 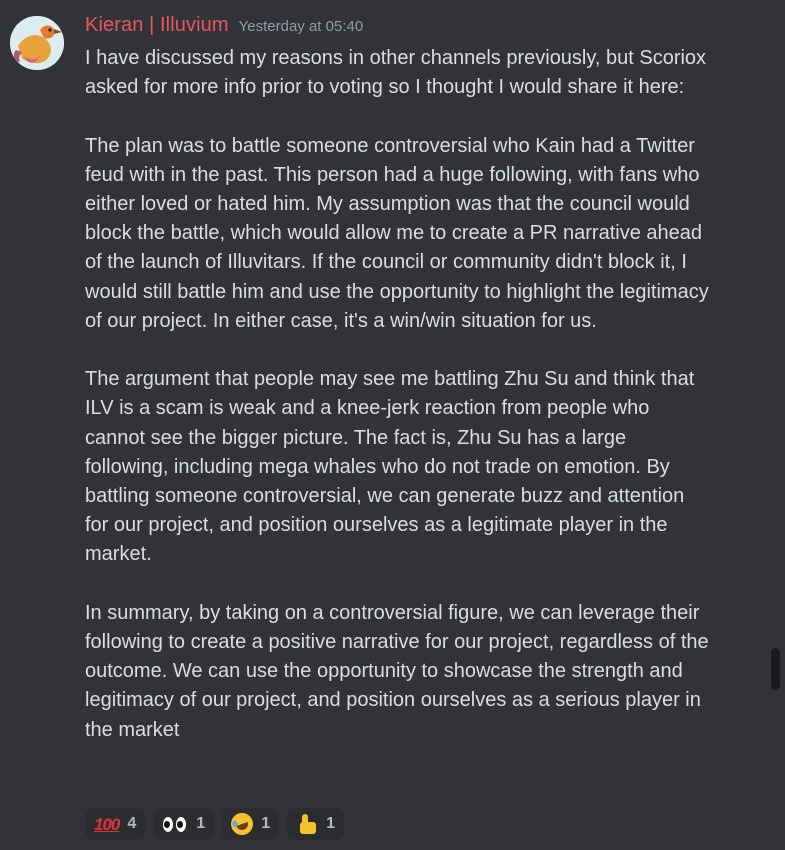 I want to click on username: Kieran | Illuvium, so click(x=157, y=25).